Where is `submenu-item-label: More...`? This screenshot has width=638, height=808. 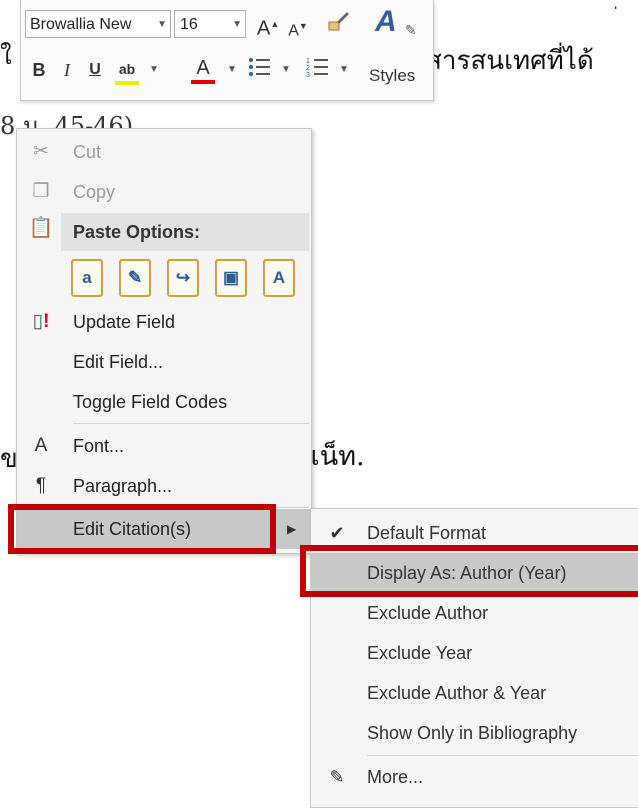
submenu-item-label: More... is located at coordinates (395, 777).